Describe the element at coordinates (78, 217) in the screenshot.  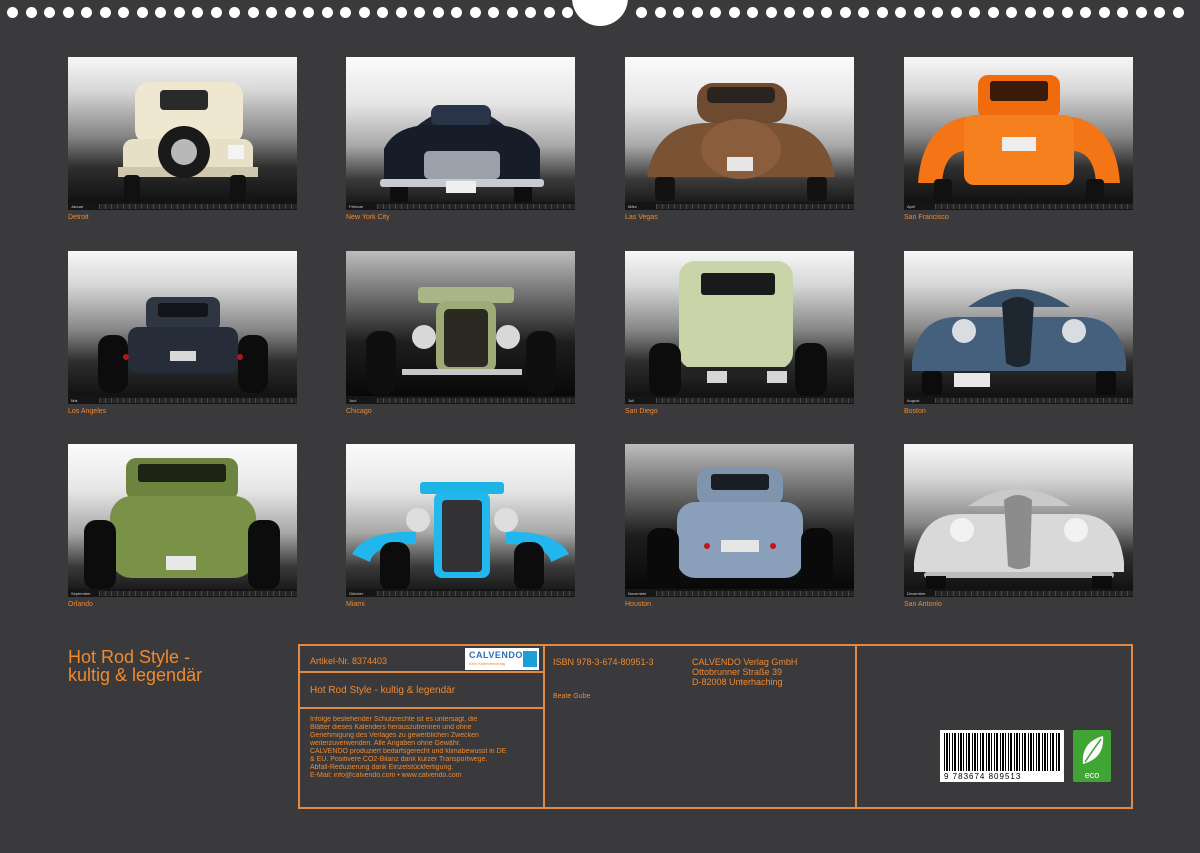
I see `city-label: Detroit` at that location.